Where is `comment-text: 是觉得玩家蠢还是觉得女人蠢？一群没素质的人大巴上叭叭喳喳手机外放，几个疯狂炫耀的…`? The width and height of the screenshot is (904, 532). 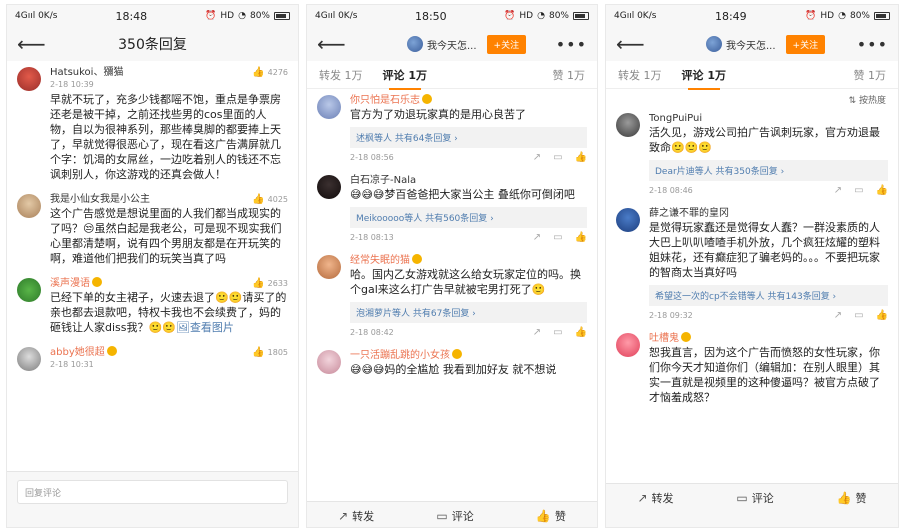 comment-text: 是觉得玩家蠢还是觉得女人蠢？一群没素质的人大巴上叭叭喳喳手机外放，几个疯狂炫耀的… is located at coordinates (764, 250).